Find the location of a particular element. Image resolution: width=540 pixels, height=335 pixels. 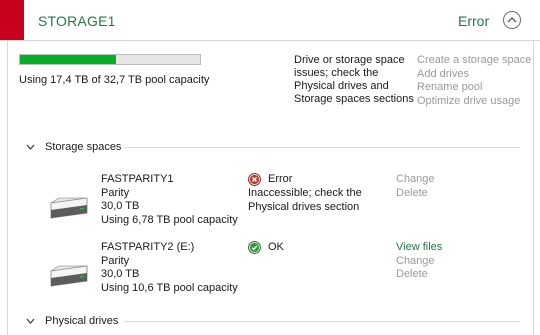

pool-status: Error is located at coordinates (474, 21).